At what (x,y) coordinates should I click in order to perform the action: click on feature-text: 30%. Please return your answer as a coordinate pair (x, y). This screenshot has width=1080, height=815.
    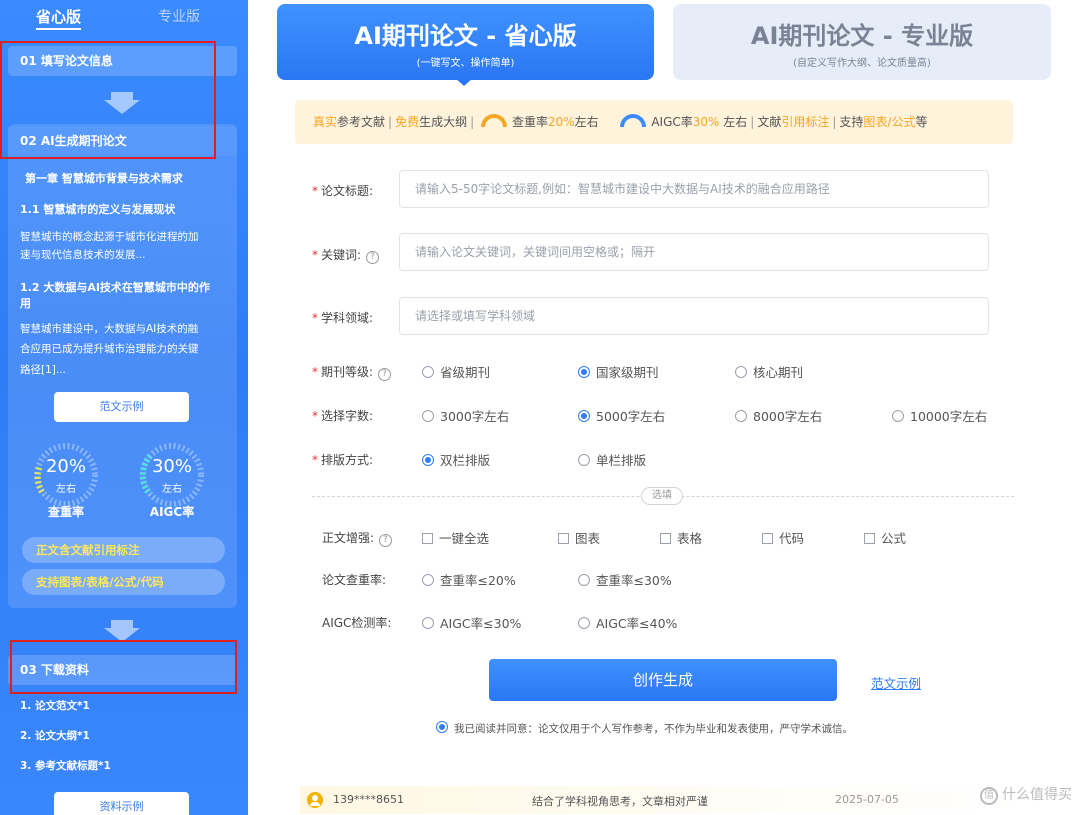
    Looking at the image, I should click on (706, 122).